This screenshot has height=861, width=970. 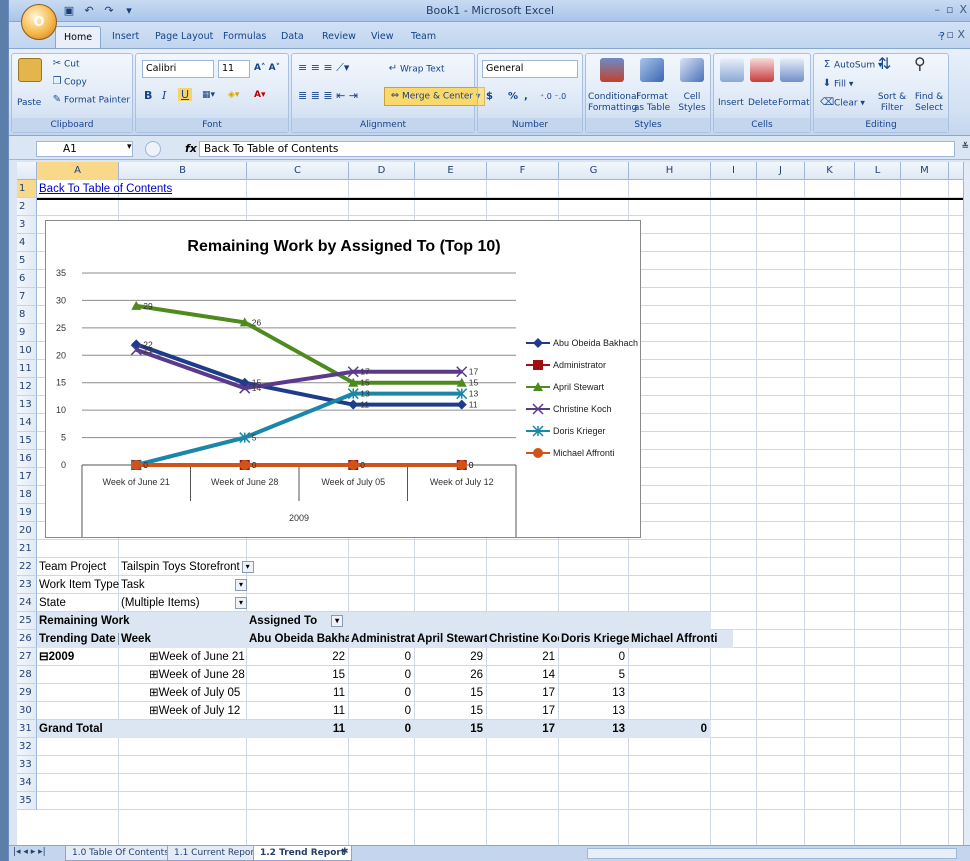 What do you see at coordinates (692, 70) in the screenshot?
I see `cell-styles-icon` at bounding box center [692, 70].